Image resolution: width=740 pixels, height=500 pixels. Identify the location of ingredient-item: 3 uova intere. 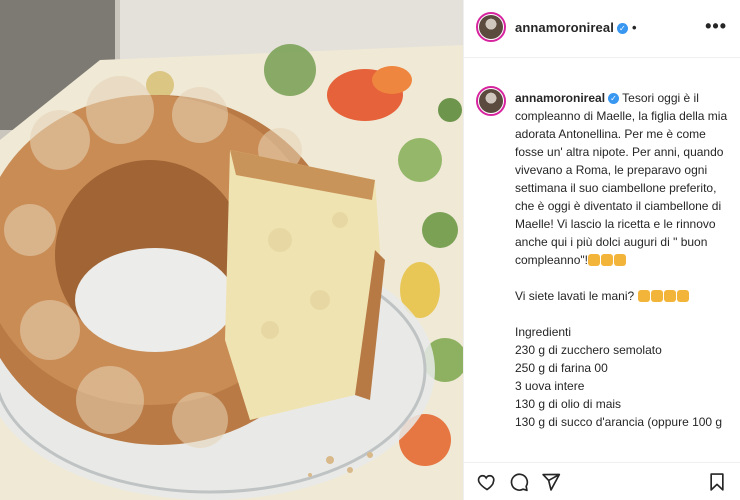
(550, 386).